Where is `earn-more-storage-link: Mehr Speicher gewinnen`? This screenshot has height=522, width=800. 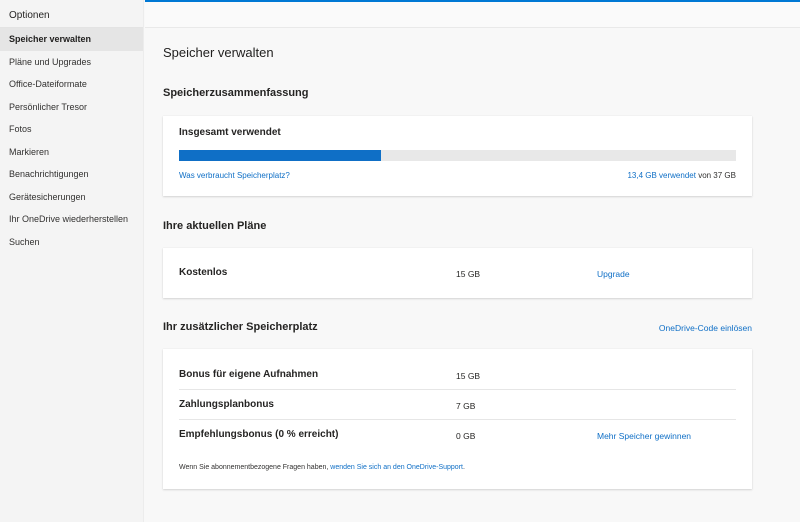
earn-more-storage-link: Mehr Speicher gewinnen is located at coordinates (644, 436).